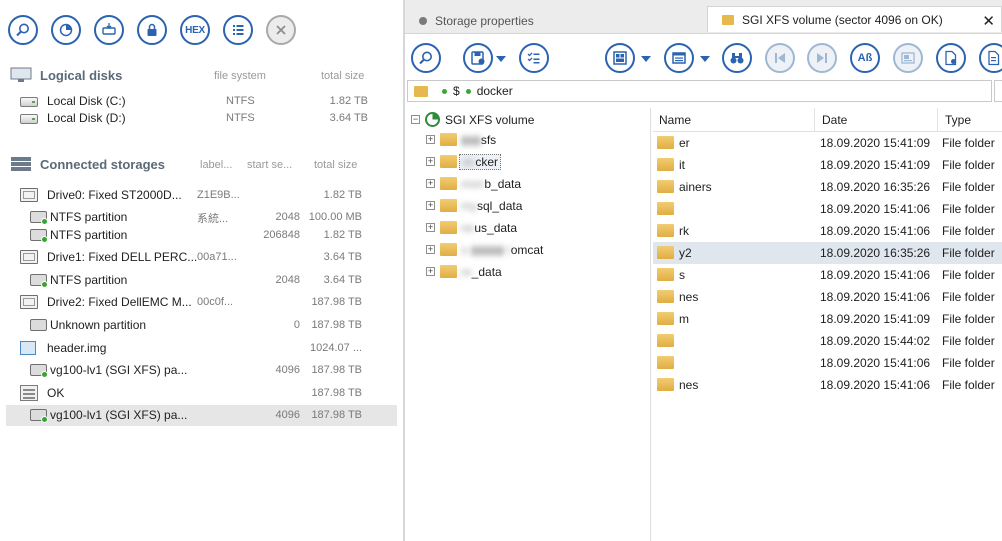  What do you see at coordinates (988, 21) in the screenshot?
I see `tab-close-icon: ✕` at bounding box center [988, 21].